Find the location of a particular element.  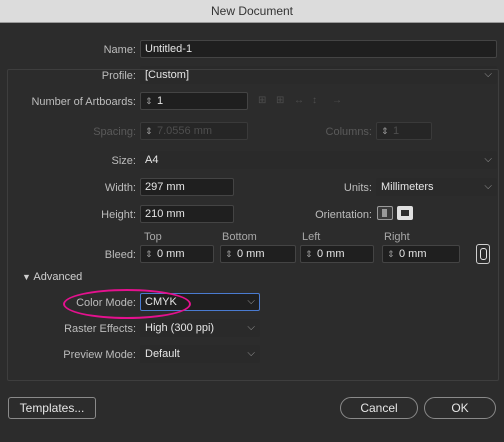

bleed-right-input: ⇕ 0 mm is located at coordinates (421, 254).